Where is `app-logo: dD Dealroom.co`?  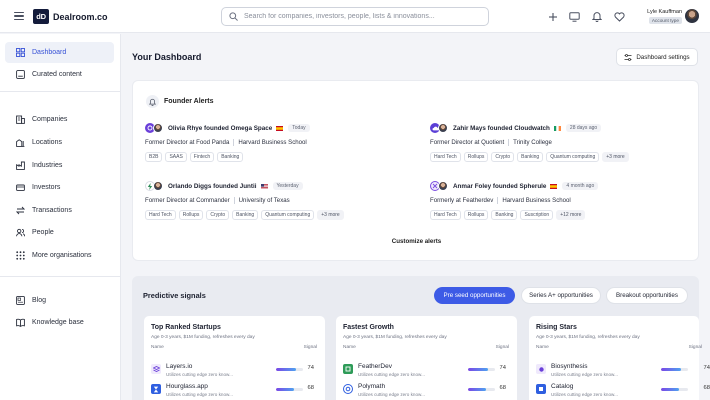 app-logo: dD Dealroom.co is located at coordinates (70, 16).